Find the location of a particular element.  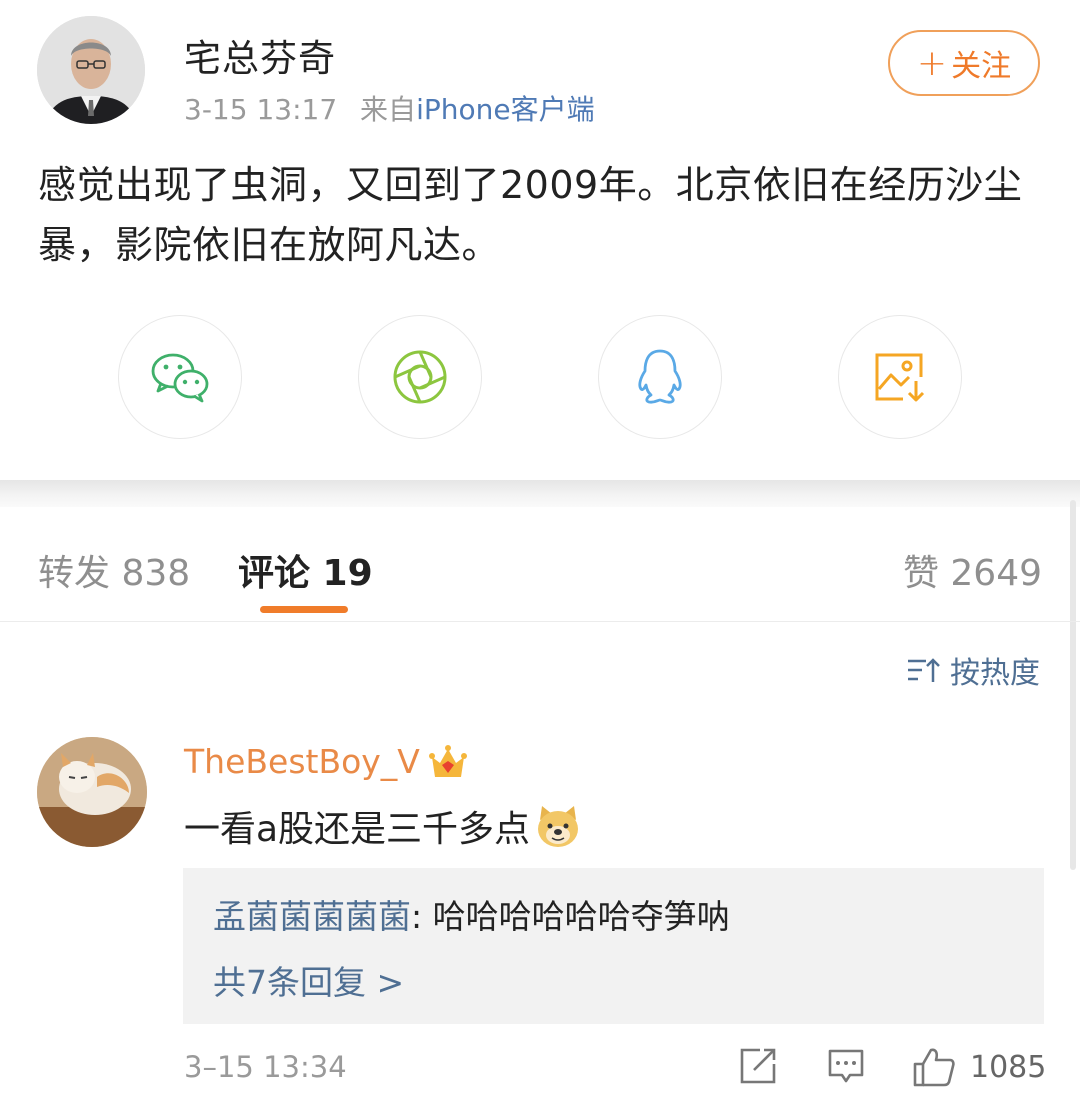

commenter-username-row: TheBestBoy_V is located at coordinates (326, 761).